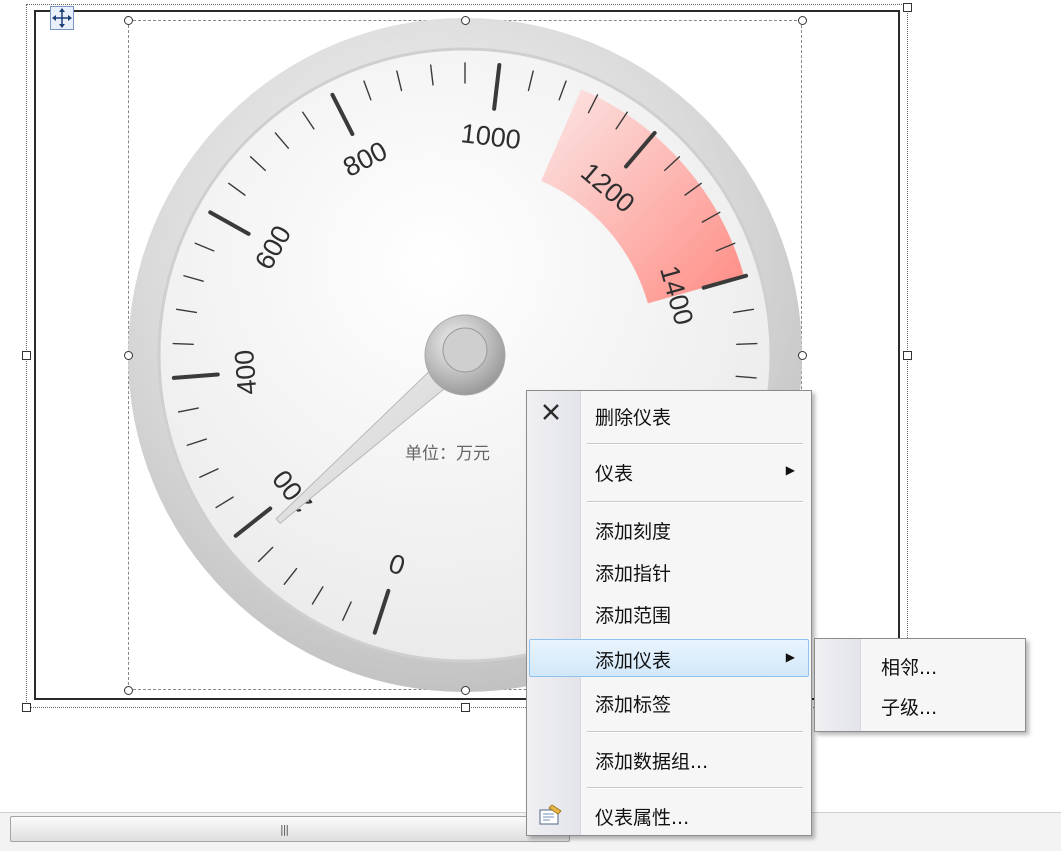 The width and height of the screenshot is (1061, 851). Describe the element at coordinates (838, 685) in the screenshot. I see `submenu-icon-strip` at that location.